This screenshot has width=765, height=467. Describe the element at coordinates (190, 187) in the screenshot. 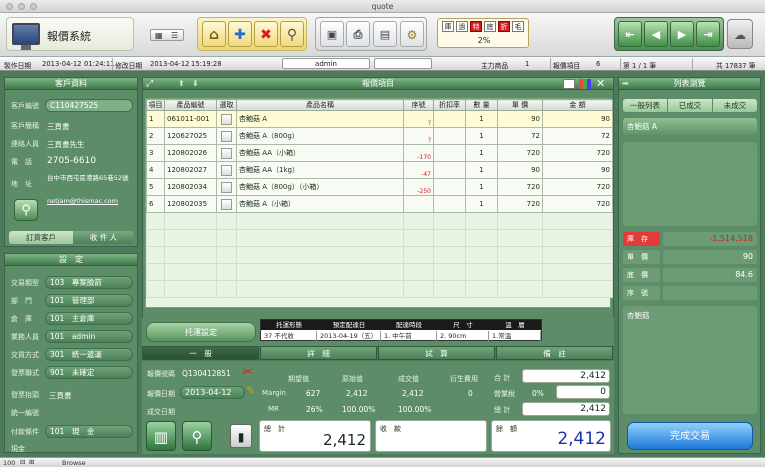

I see `cell-code: 120802034` at that location.